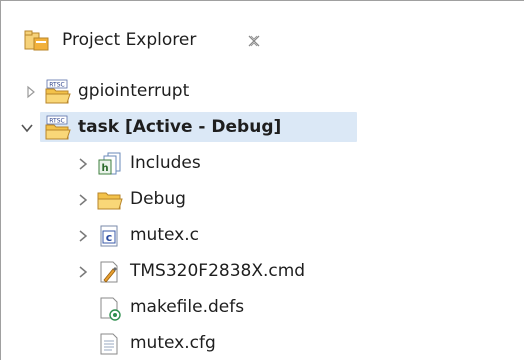 The width and height of the screenshot is (524, 362). I want to click on makefile-icon, so click(110, 309).